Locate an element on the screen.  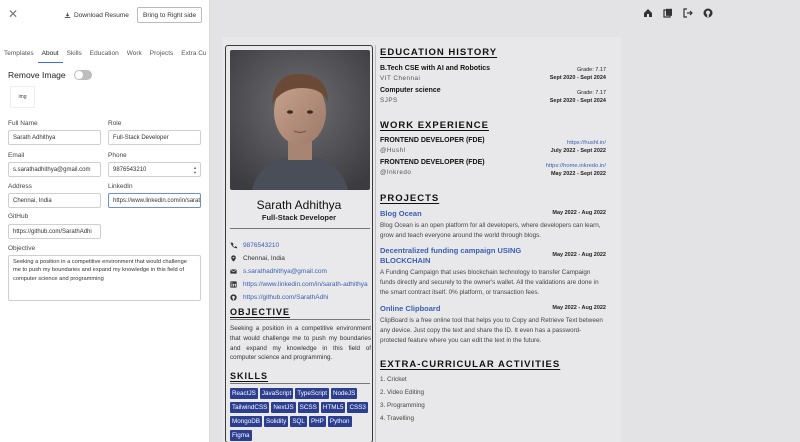
contact-phone: 9876543210 is located at coordinates (254, 245).